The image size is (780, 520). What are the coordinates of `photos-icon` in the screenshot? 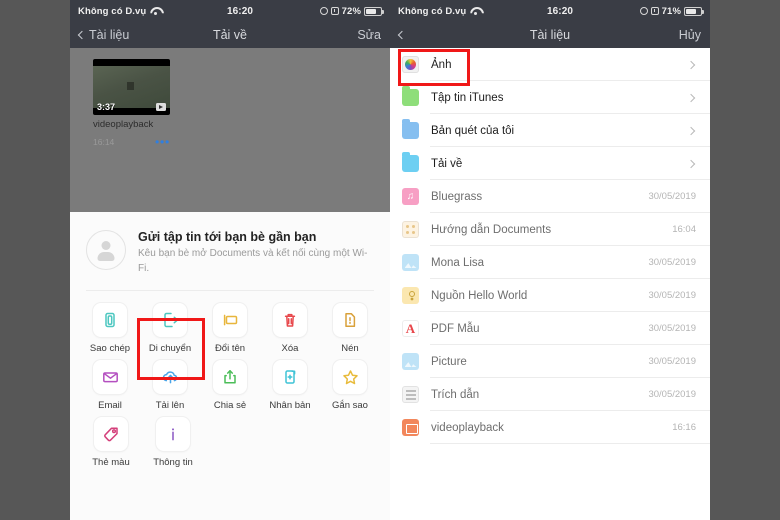 It's located at (410, 64).